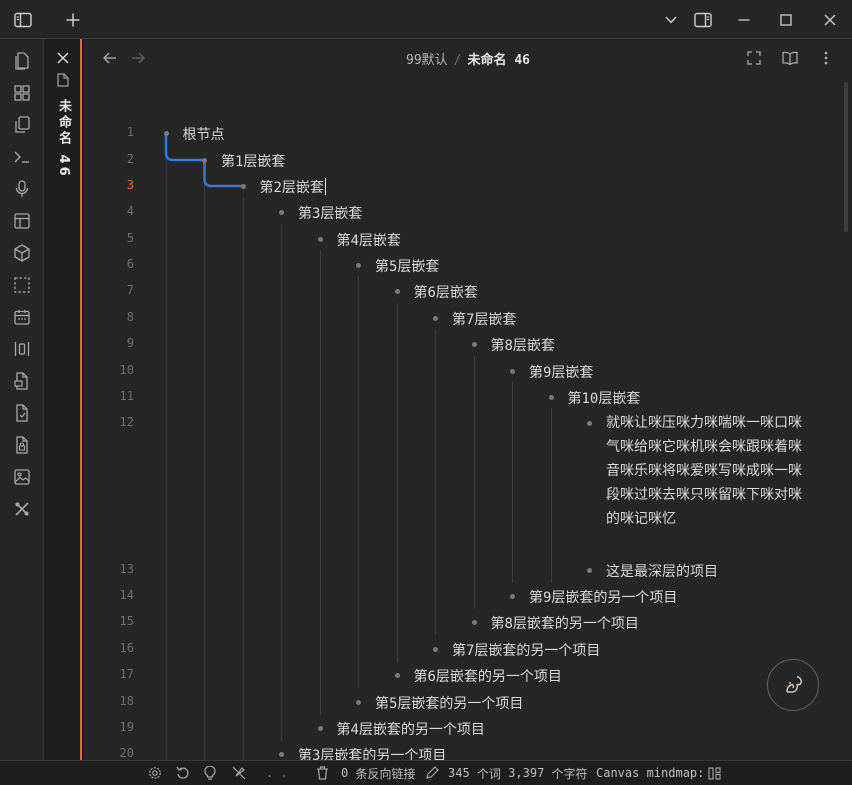  Describe the element at coordinates (63, 58) in the screenshot. I see `close-tab-icon` at that location.